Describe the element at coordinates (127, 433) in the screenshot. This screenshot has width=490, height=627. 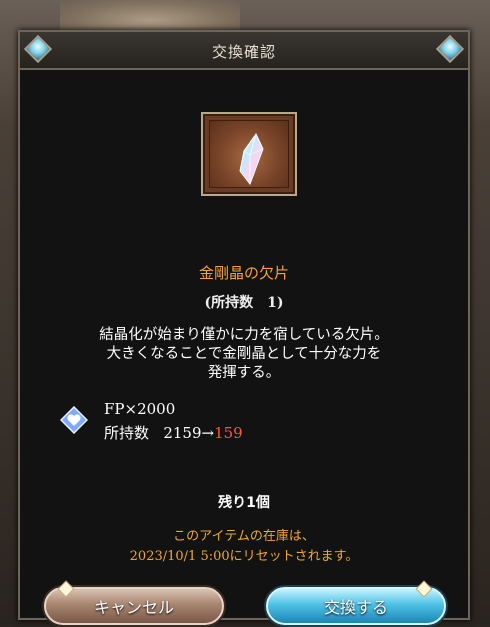
I see `cost-owned-label: 所持数` at that location.